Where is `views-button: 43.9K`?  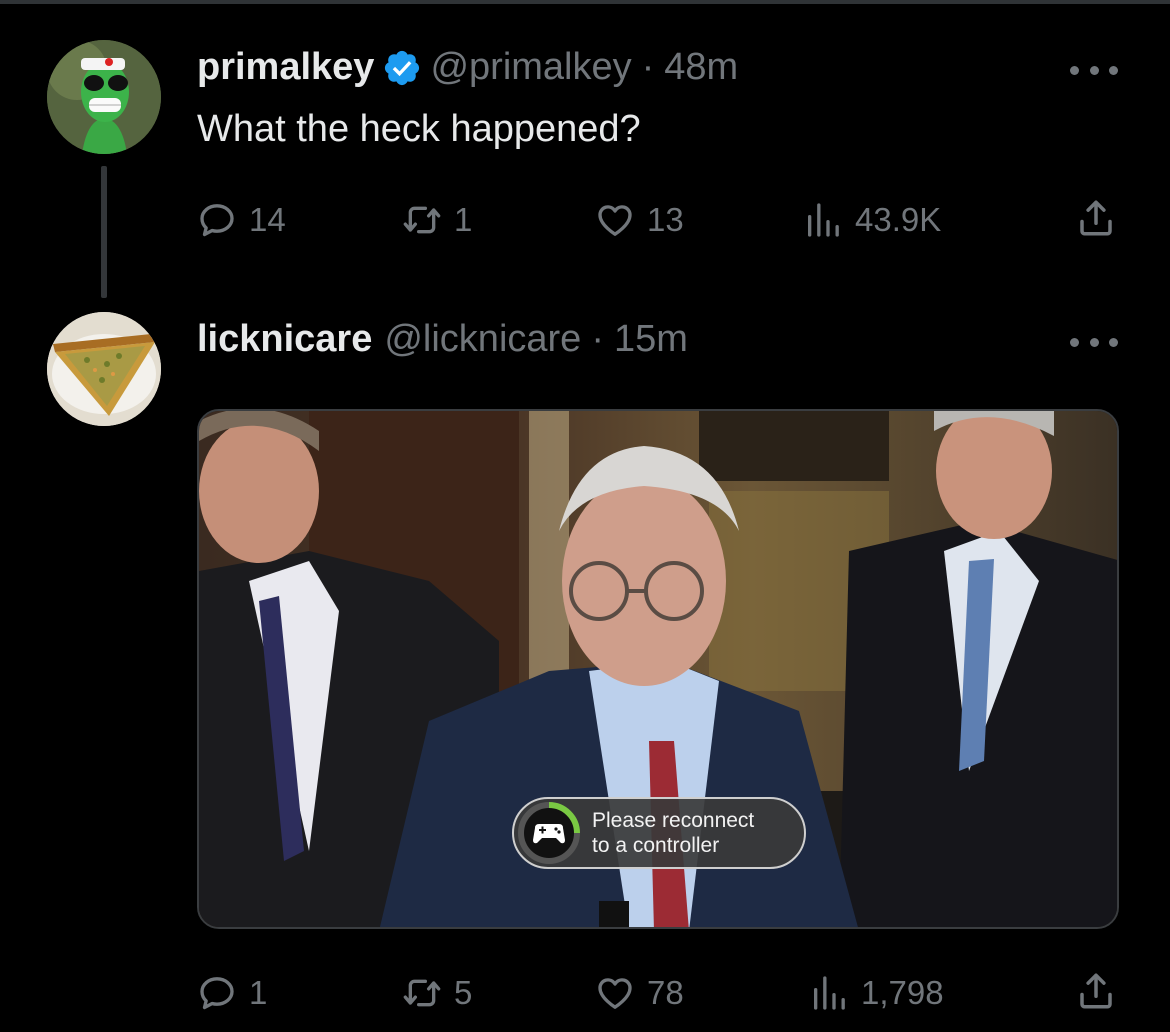
views-button: 43.9K is located at coordinates (872, 220).